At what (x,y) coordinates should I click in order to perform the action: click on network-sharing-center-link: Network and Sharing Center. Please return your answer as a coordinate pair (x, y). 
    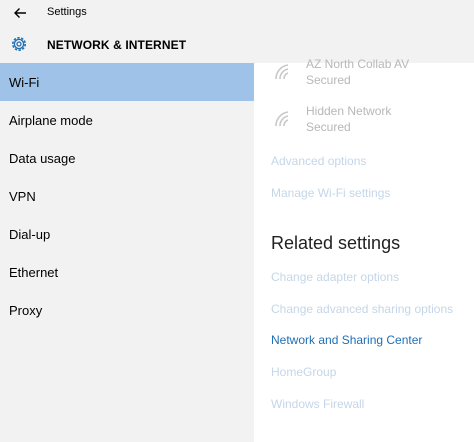
    Looking at the image, I should click on (346, 340).